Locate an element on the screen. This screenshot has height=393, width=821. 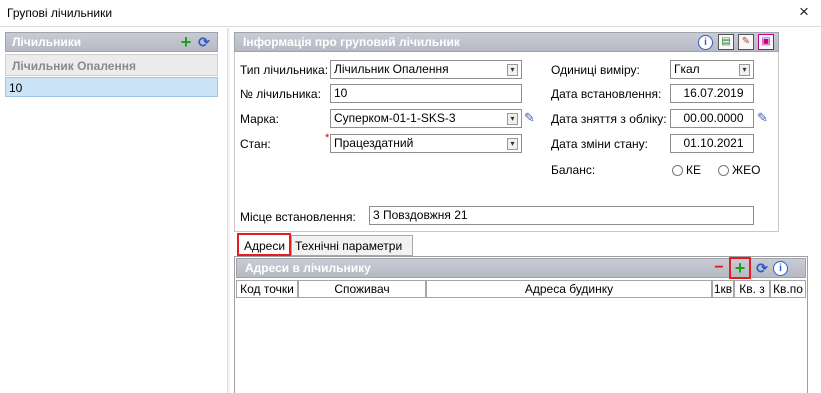
refresh-meters-button: ⟳ is located at coordinates (204, 42).